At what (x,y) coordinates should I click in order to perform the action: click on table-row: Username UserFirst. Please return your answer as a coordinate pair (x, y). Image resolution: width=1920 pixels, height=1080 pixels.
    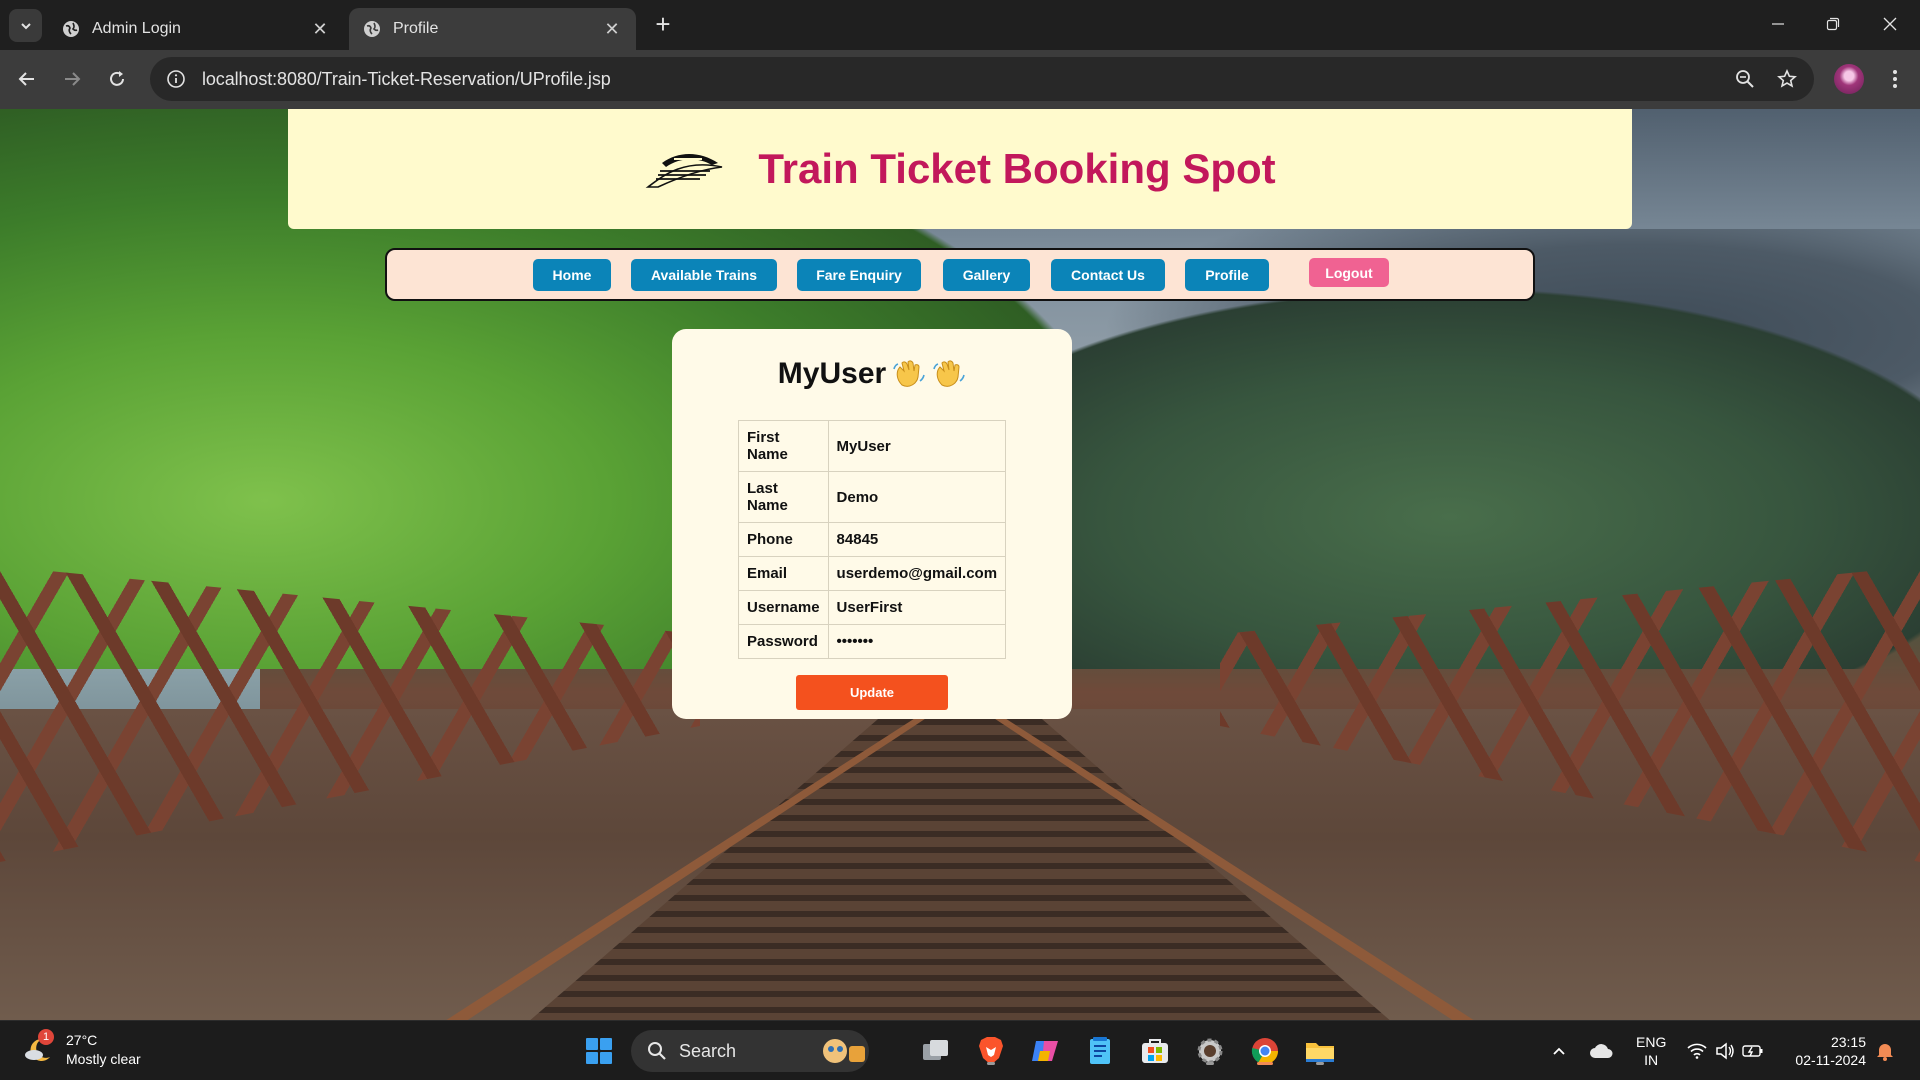
    Looking at the image, I should click on (872, 607).